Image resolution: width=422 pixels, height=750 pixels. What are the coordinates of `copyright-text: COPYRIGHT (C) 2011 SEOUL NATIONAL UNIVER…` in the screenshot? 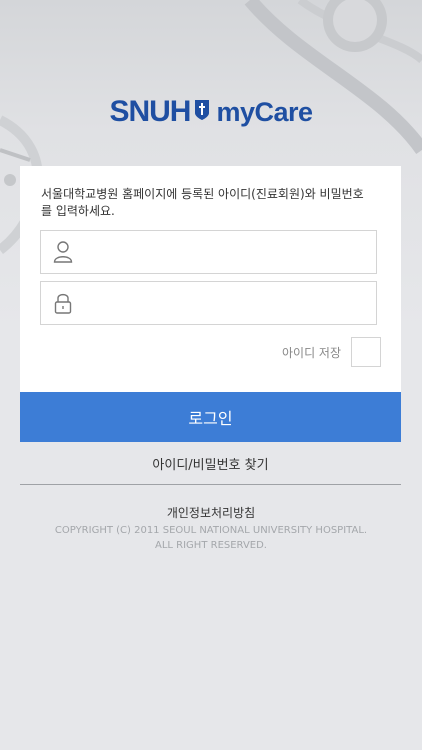 It's located at (211, 538).